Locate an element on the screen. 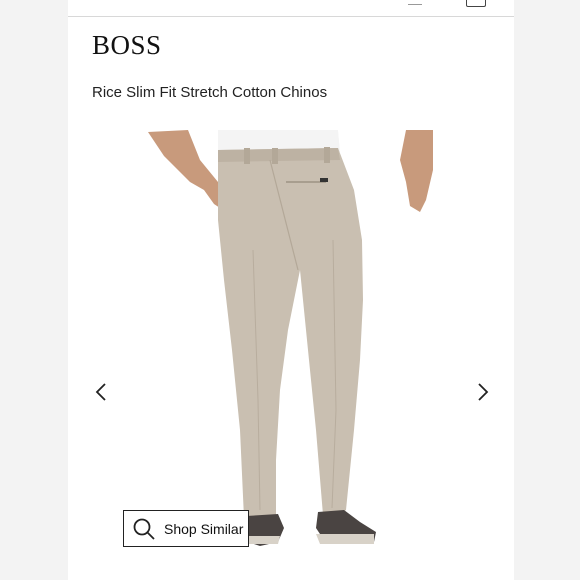 The height and width of the screenshot is (580, 580). previous-image-button is located at coordinates (102, 392).